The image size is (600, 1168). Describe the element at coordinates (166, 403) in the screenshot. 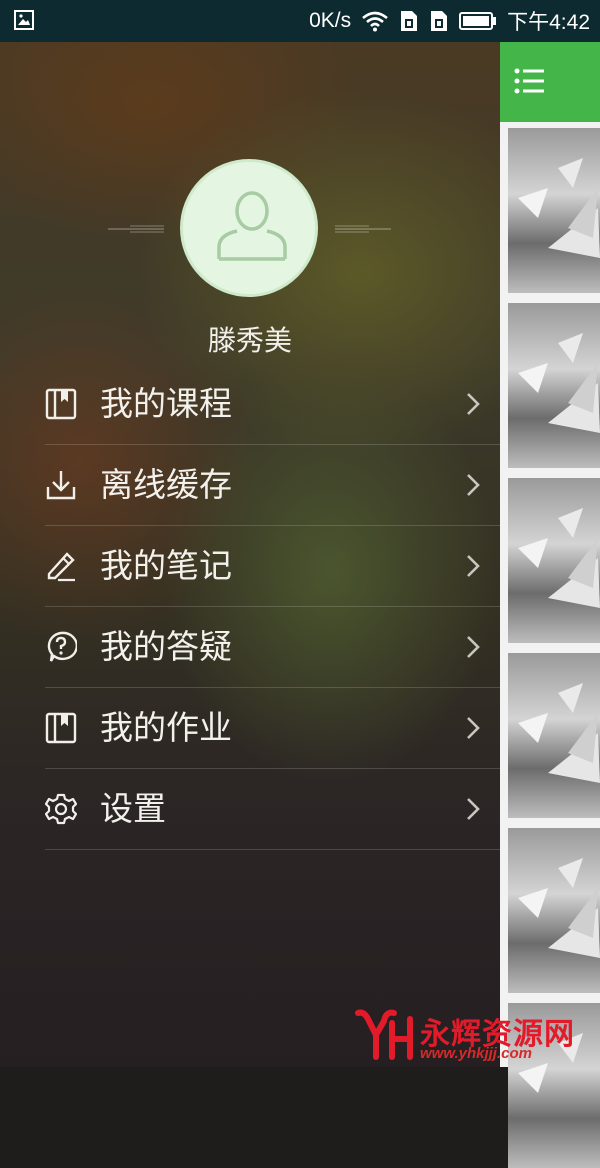

I see `menu-item-label: 我的课程` at that location.